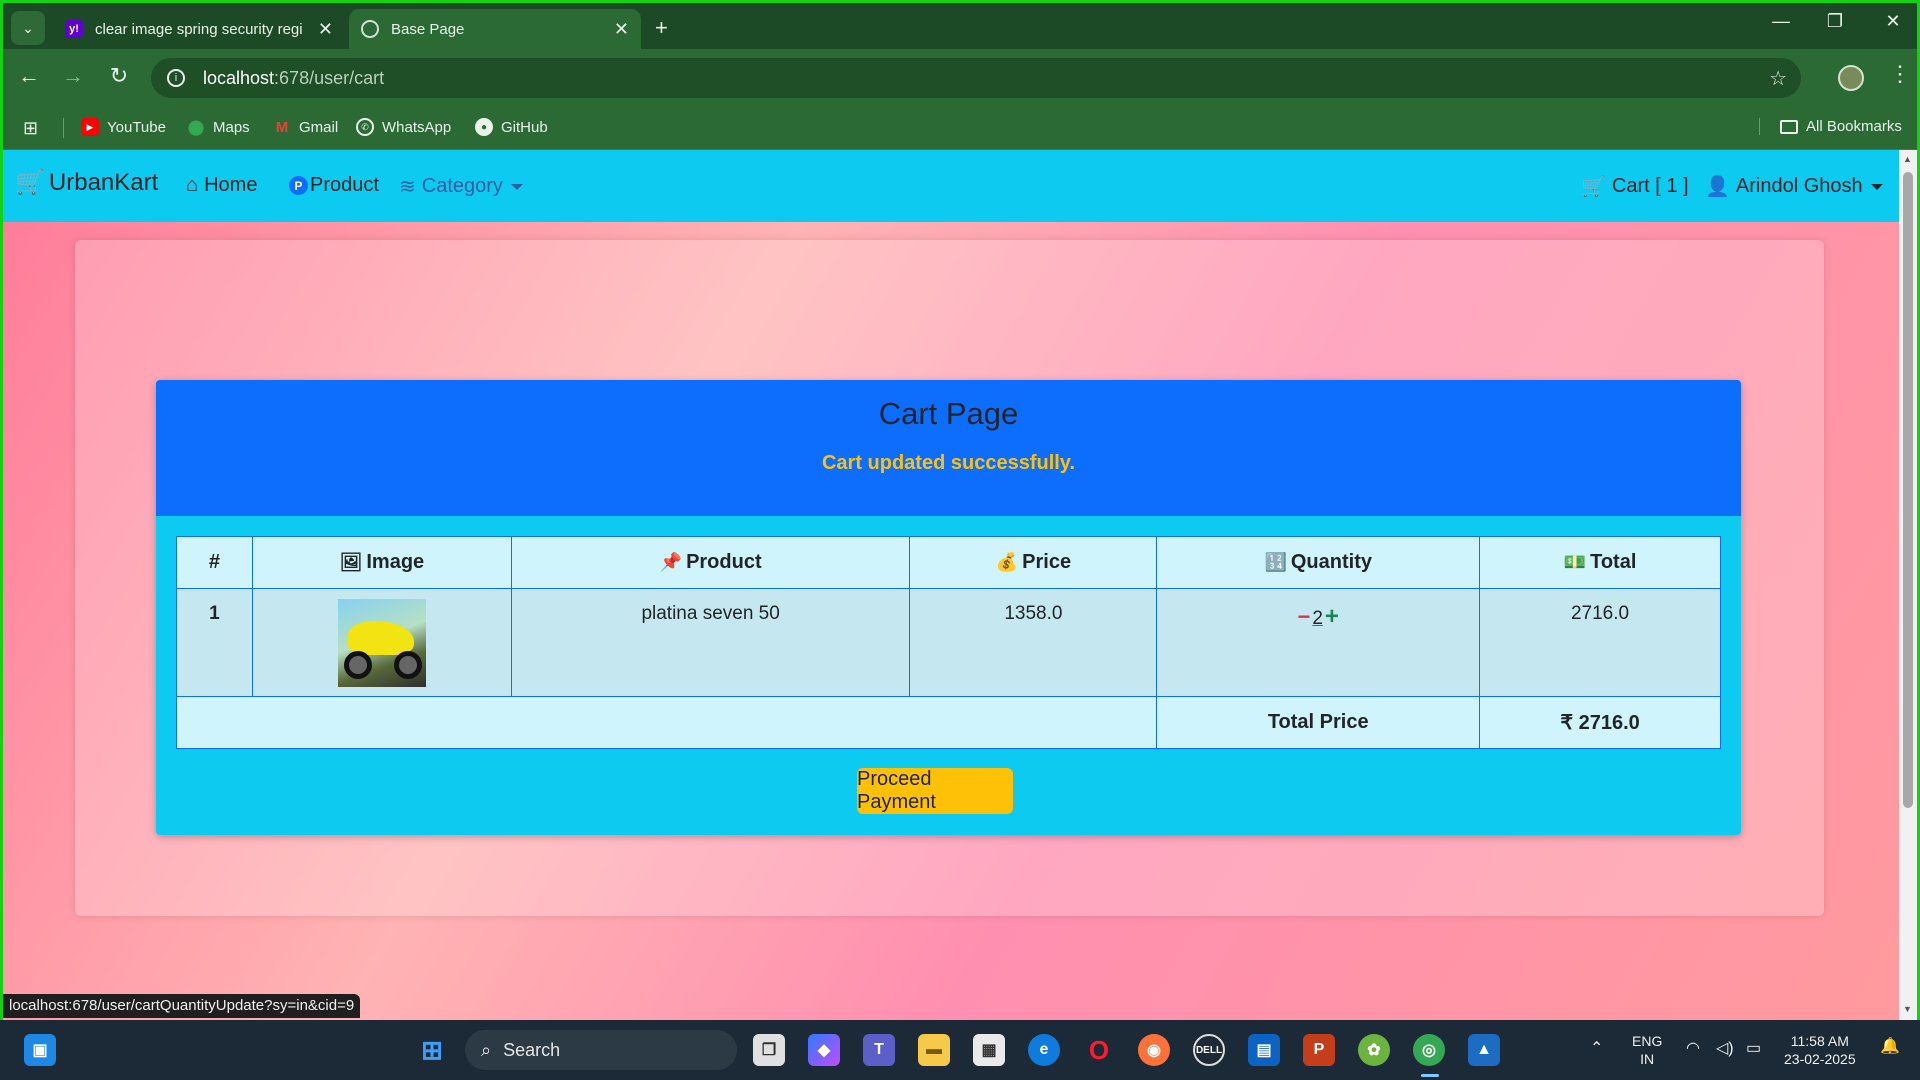 The width and height of the screenshot is (1920, 1080). What do you see at coordinates (989, 1050) in the screenshot?
I see `microsoft-store-icon: ▦` at bounding box center [989, 1050].